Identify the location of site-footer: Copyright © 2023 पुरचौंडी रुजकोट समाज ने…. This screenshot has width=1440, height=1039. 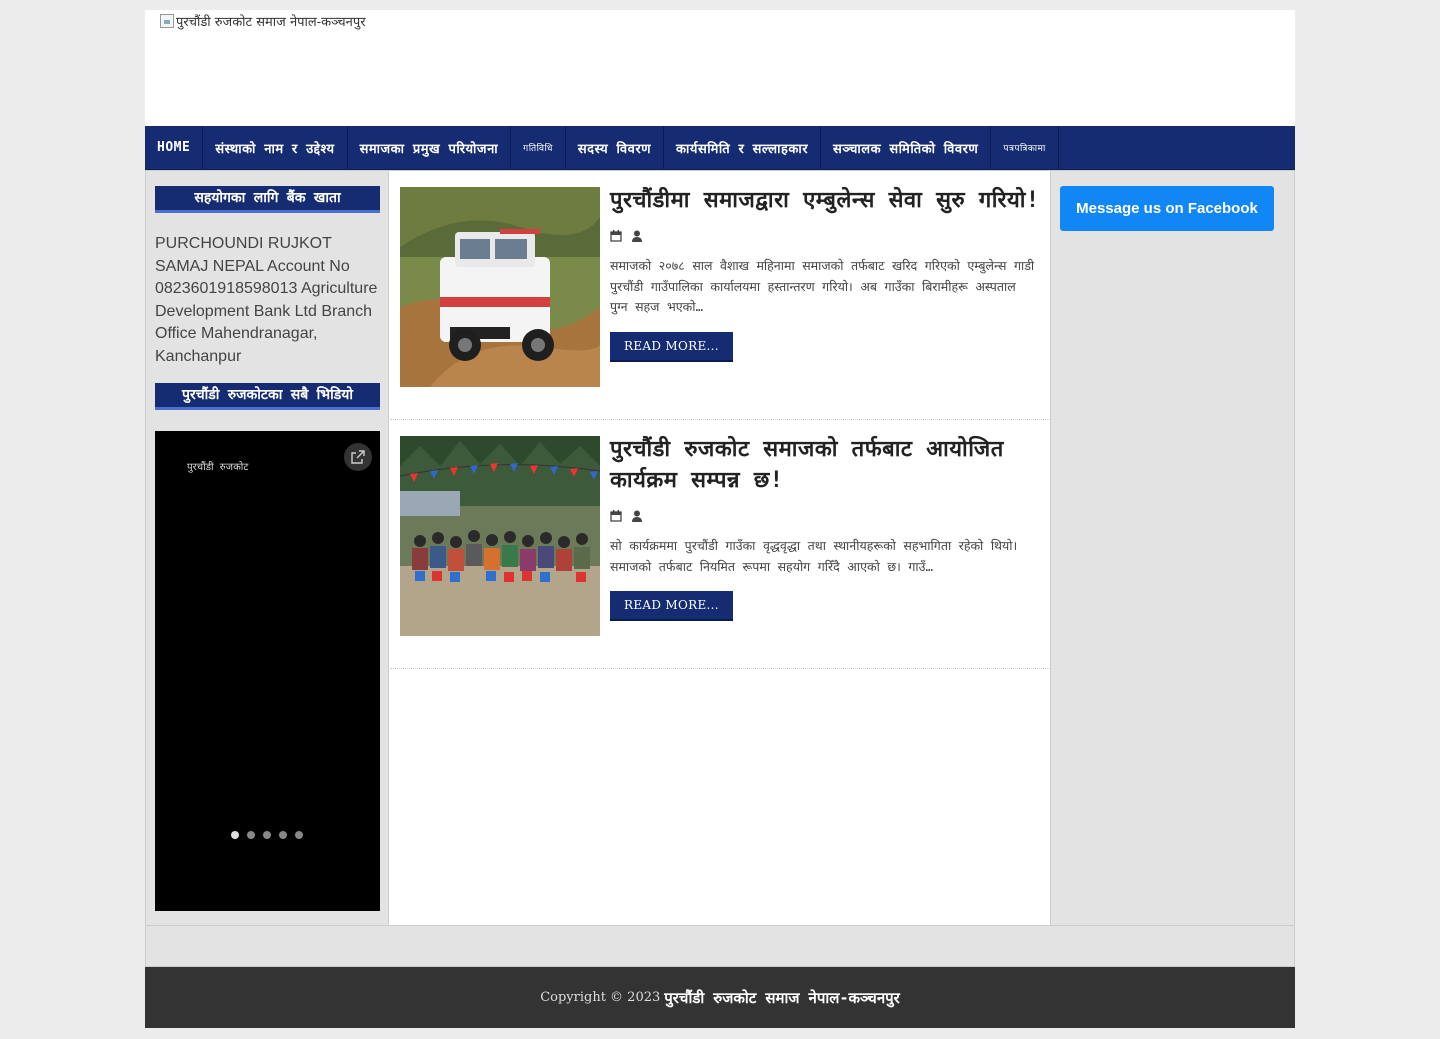
(720, 997).